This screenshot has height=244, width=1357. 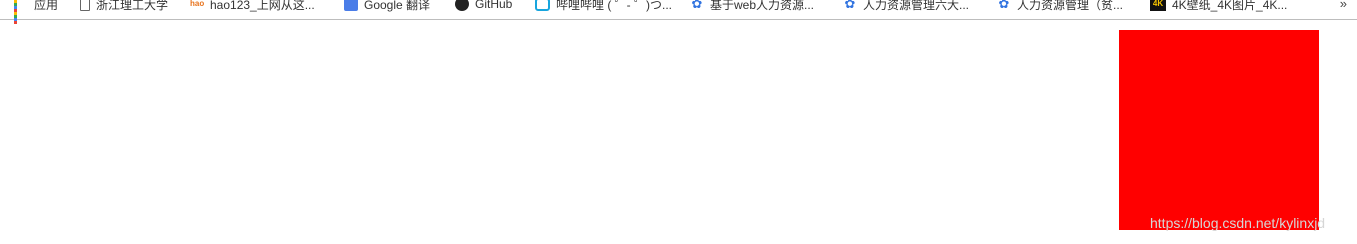 What do you see at coordinates (85, 5) in the screenshot?
I see `page-icon` at bounding box center [85, 5].